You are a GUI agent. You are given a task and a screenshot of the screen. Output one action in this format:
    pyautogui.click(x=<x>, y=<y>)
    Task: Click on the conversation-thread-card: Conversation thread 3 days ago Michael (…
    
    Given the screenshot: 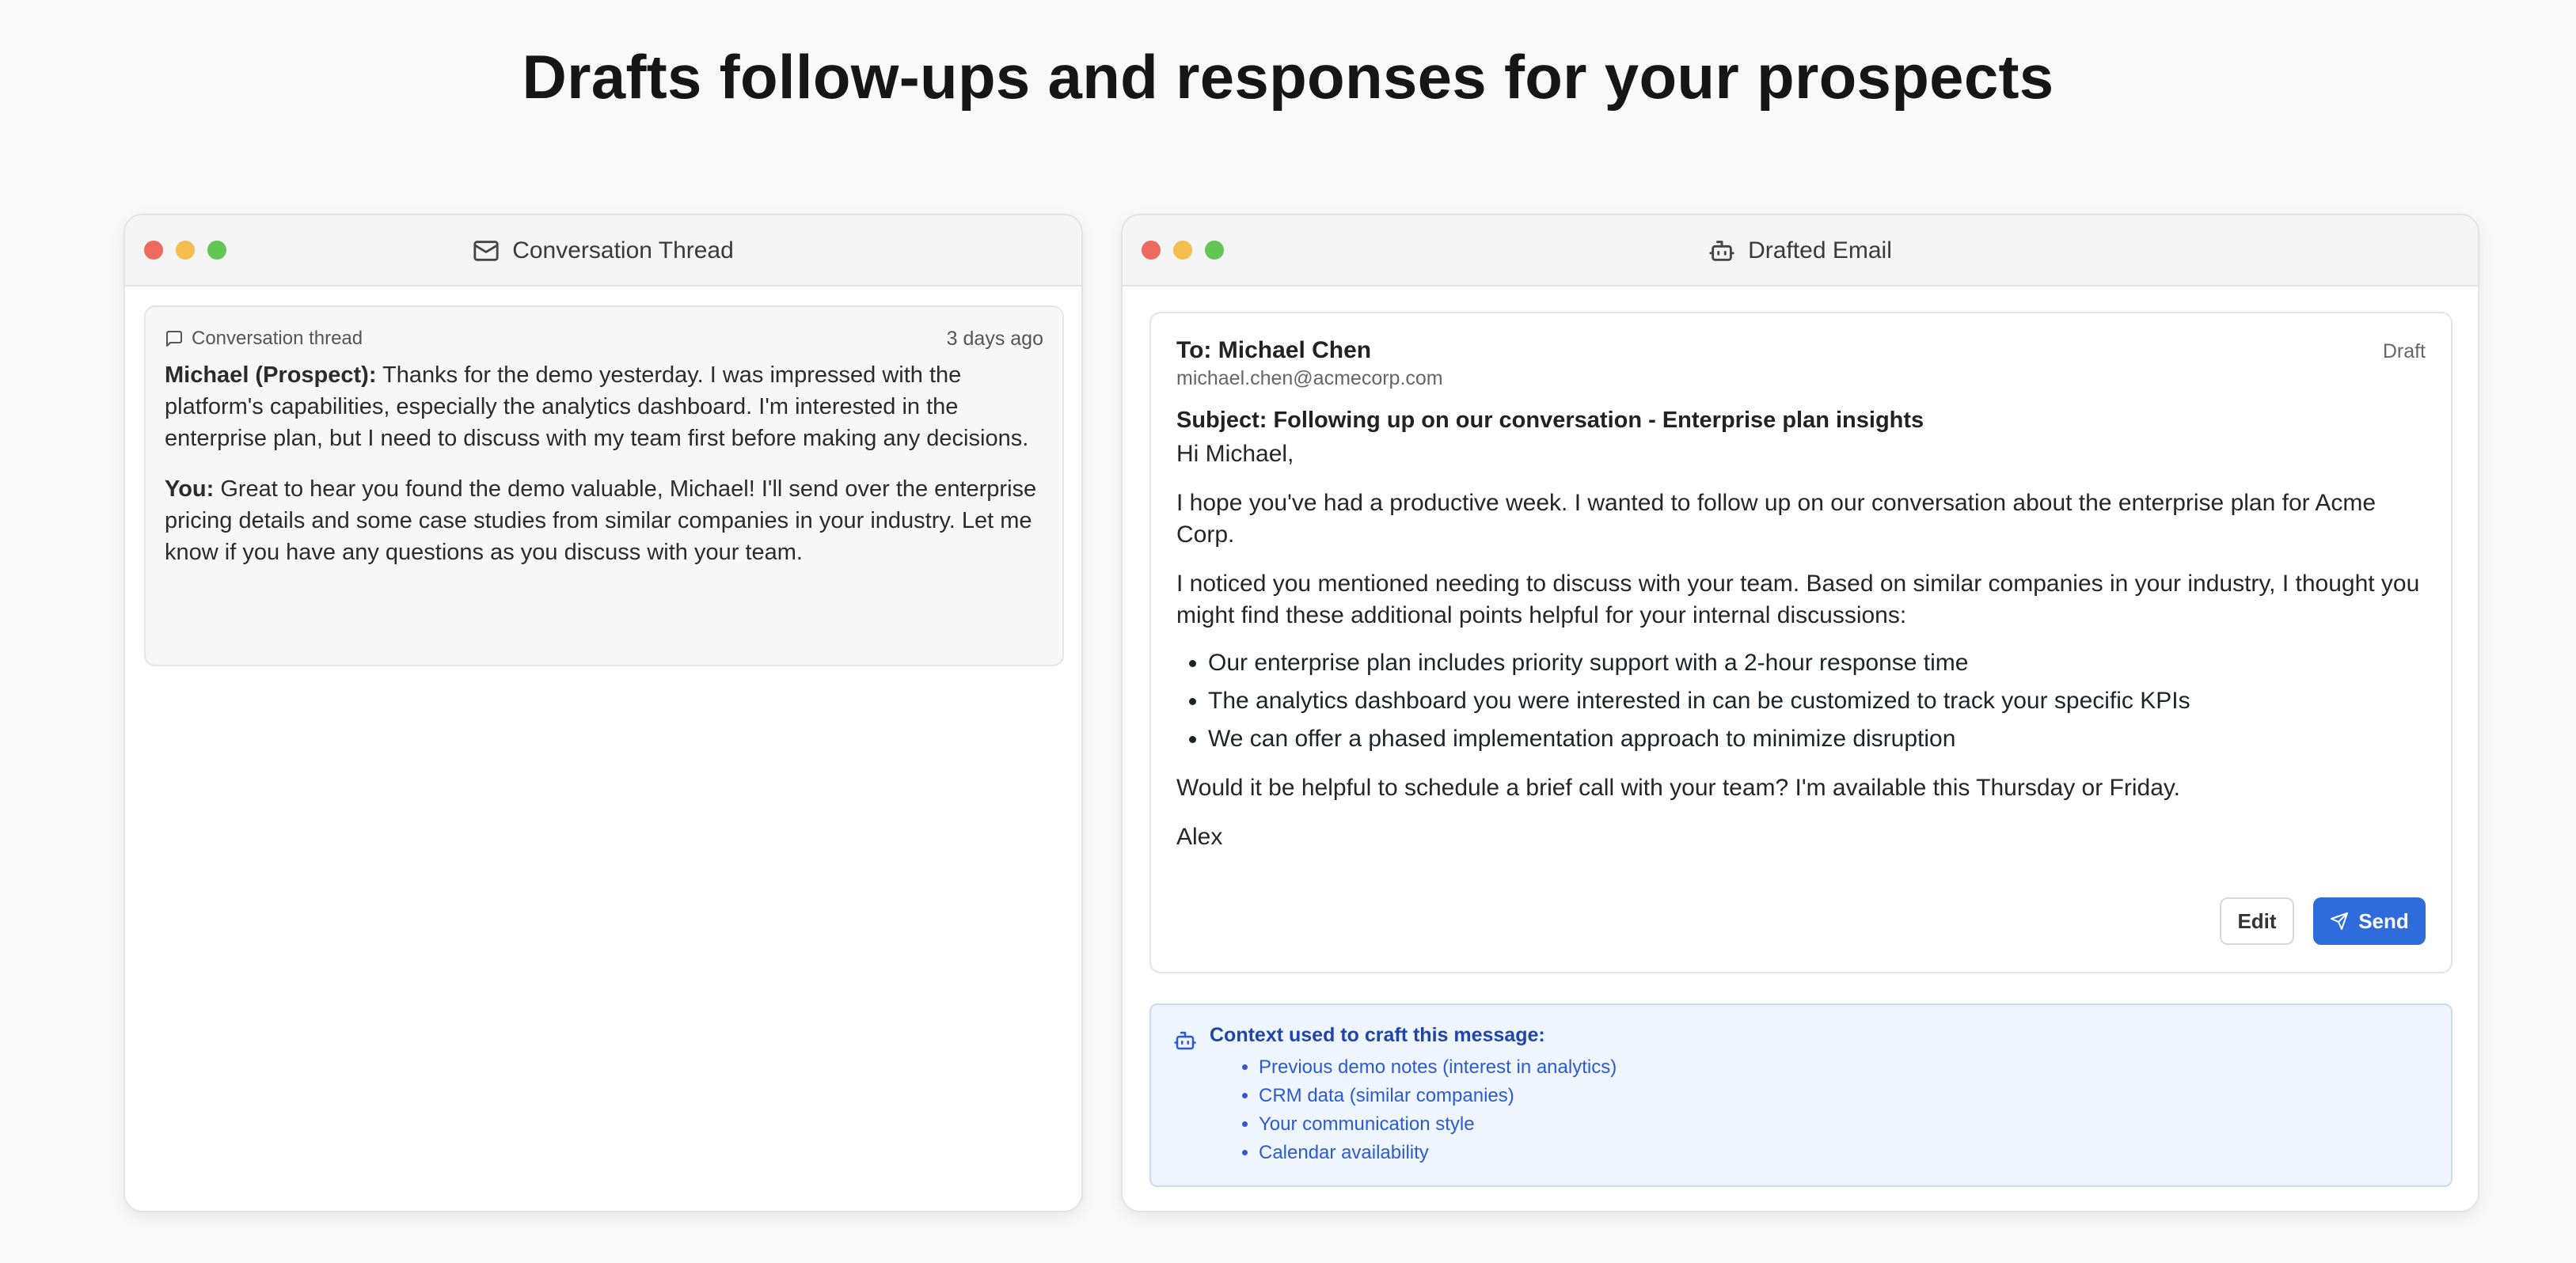 What is the action you would take?
    pyautogui.click(x=604, y=485)
    